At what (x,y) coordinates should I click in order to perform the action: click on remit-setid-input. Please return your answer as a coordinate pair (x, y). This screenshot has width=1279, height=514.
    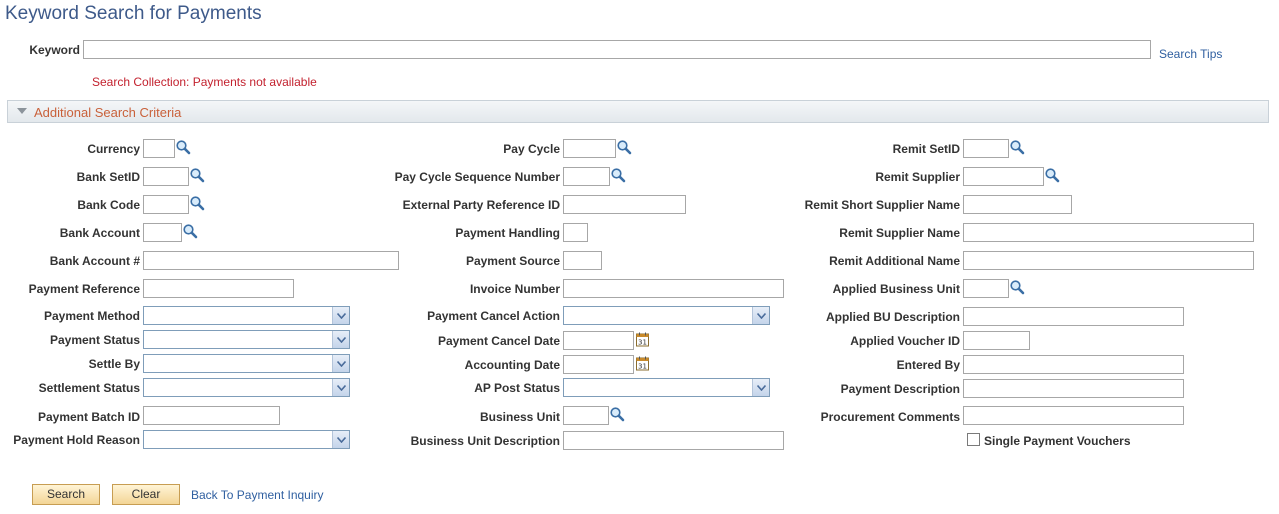
    Looking at the image, I should click on (986, 148).